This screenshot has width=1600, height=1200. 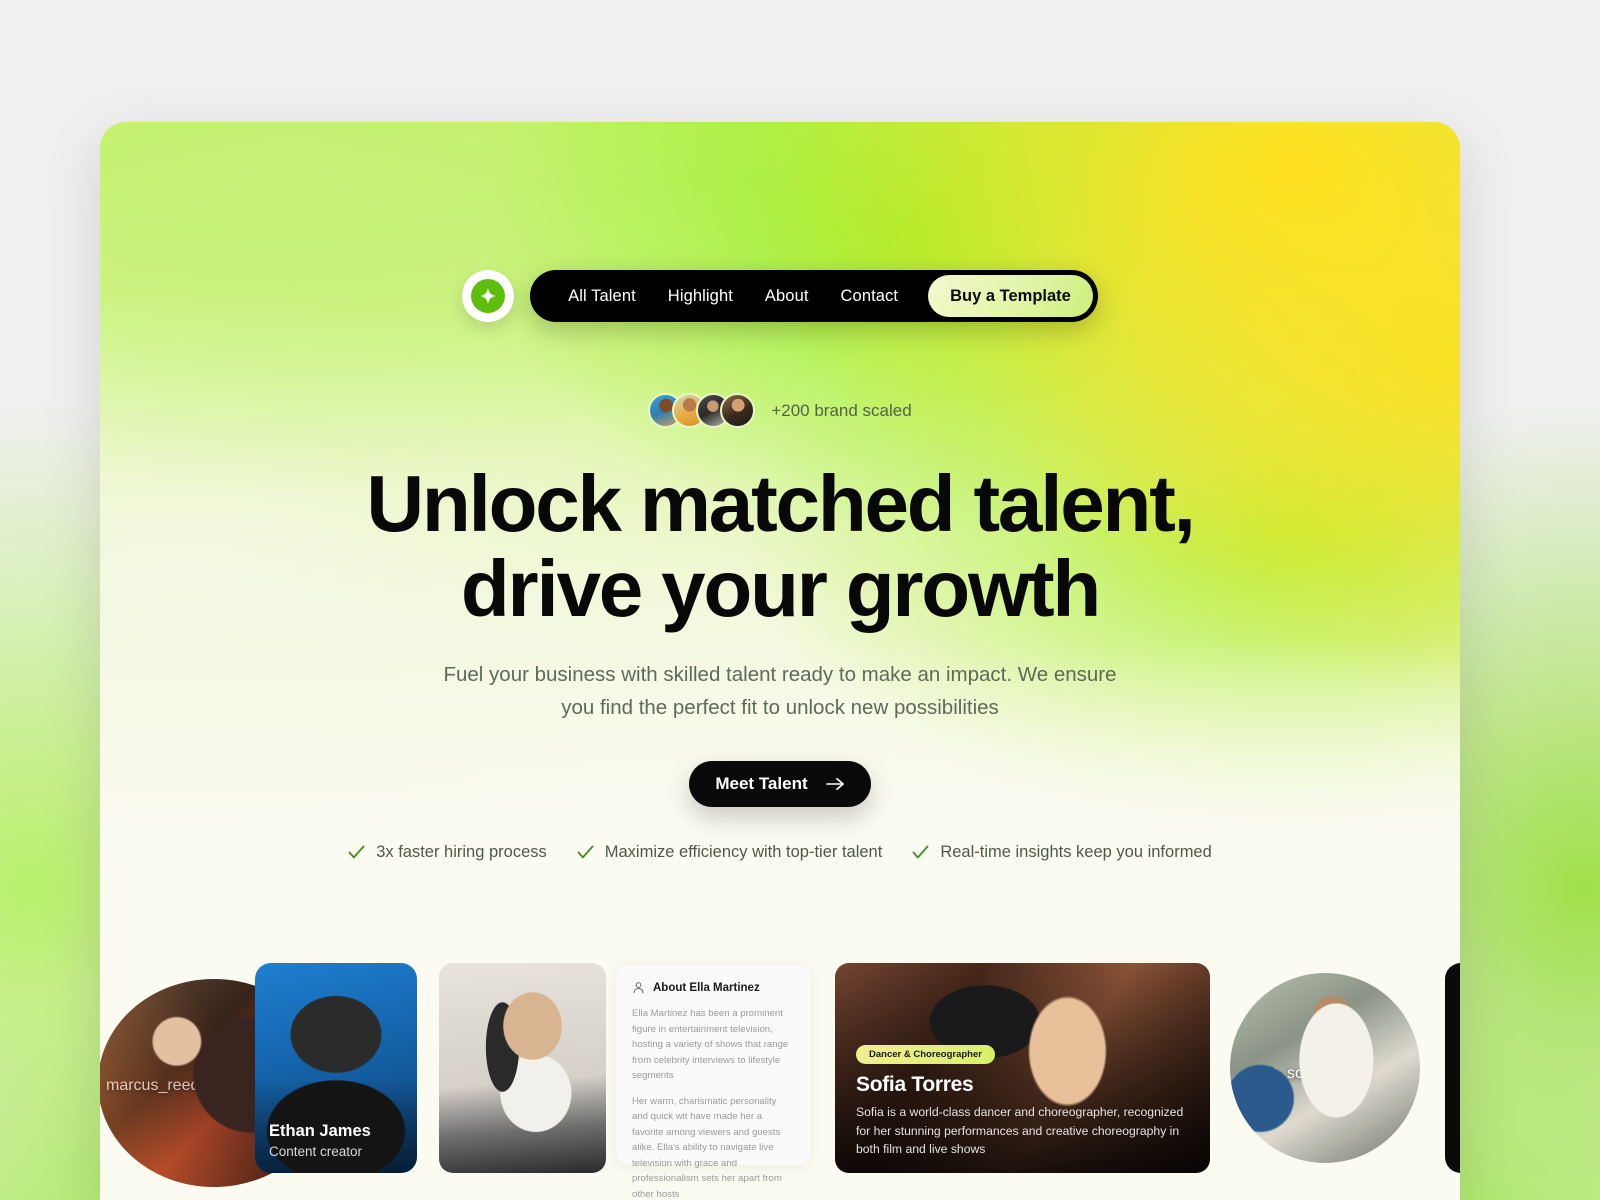 I want to click on feature-item-efficiency: Maximize efficiency with top-tier talent, so click(x=730, y=852).